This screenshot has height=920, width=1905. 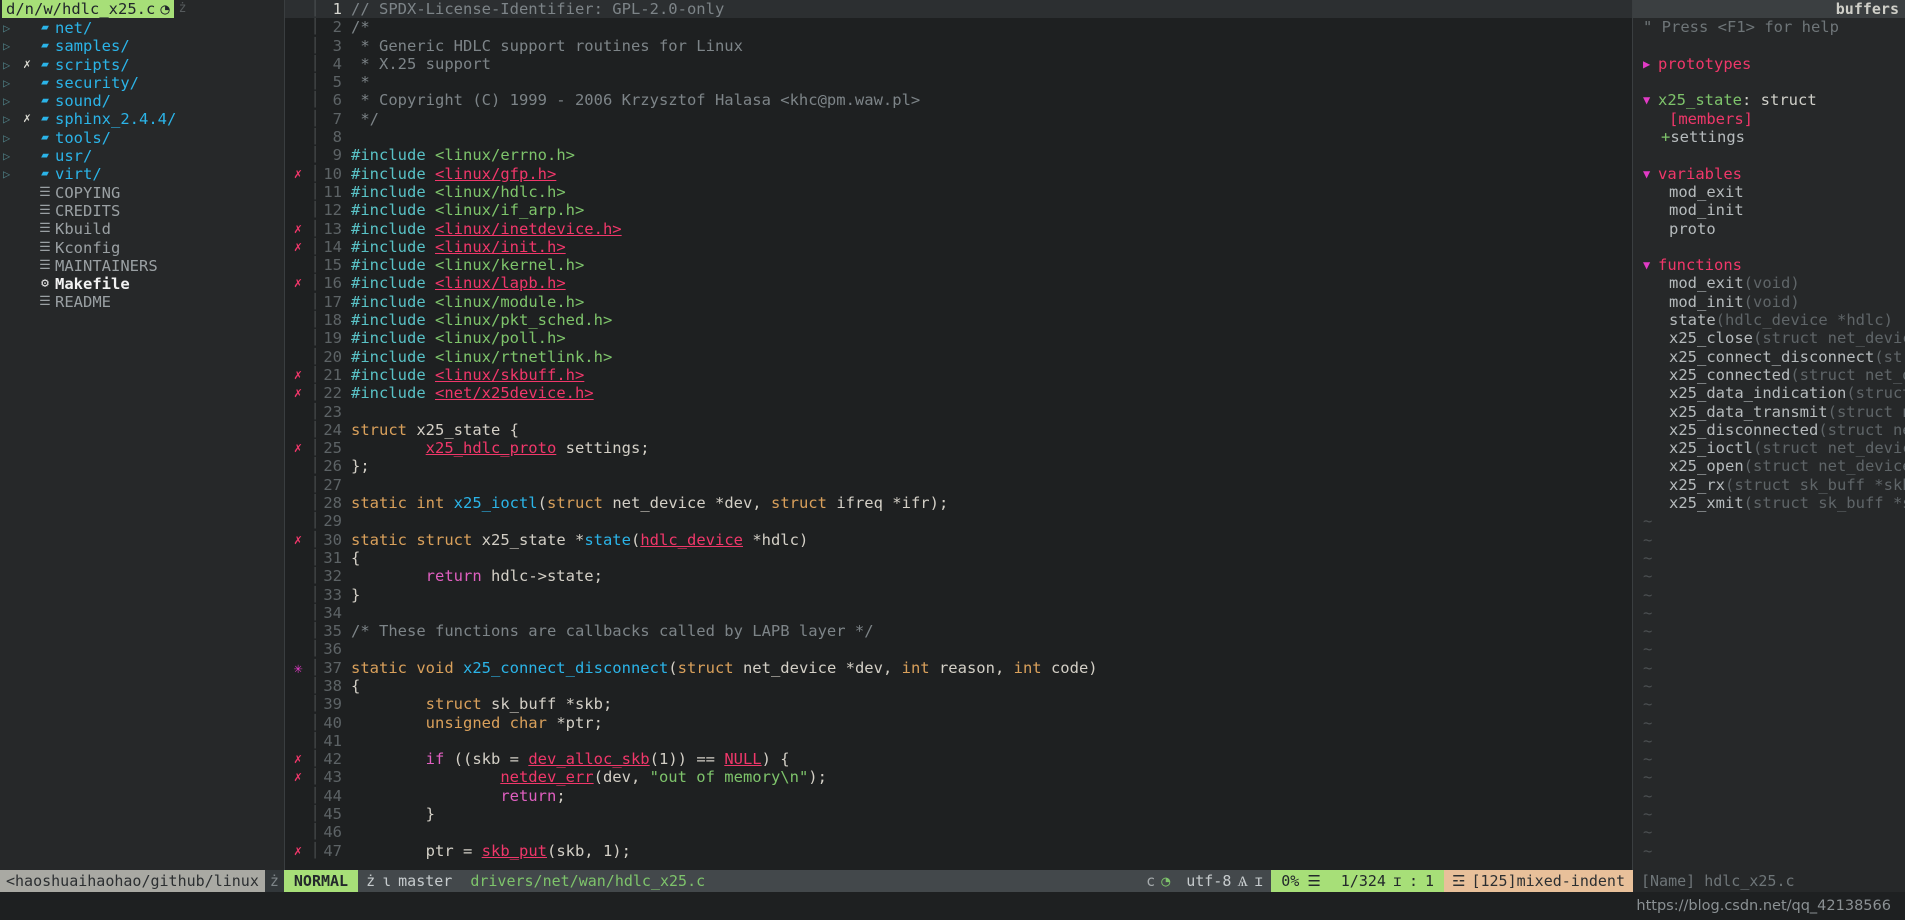 What do you see at coordinates (958, 82) in the screenshot?
I see `code-line: │ 5 *` at bounding box center [958, 82].